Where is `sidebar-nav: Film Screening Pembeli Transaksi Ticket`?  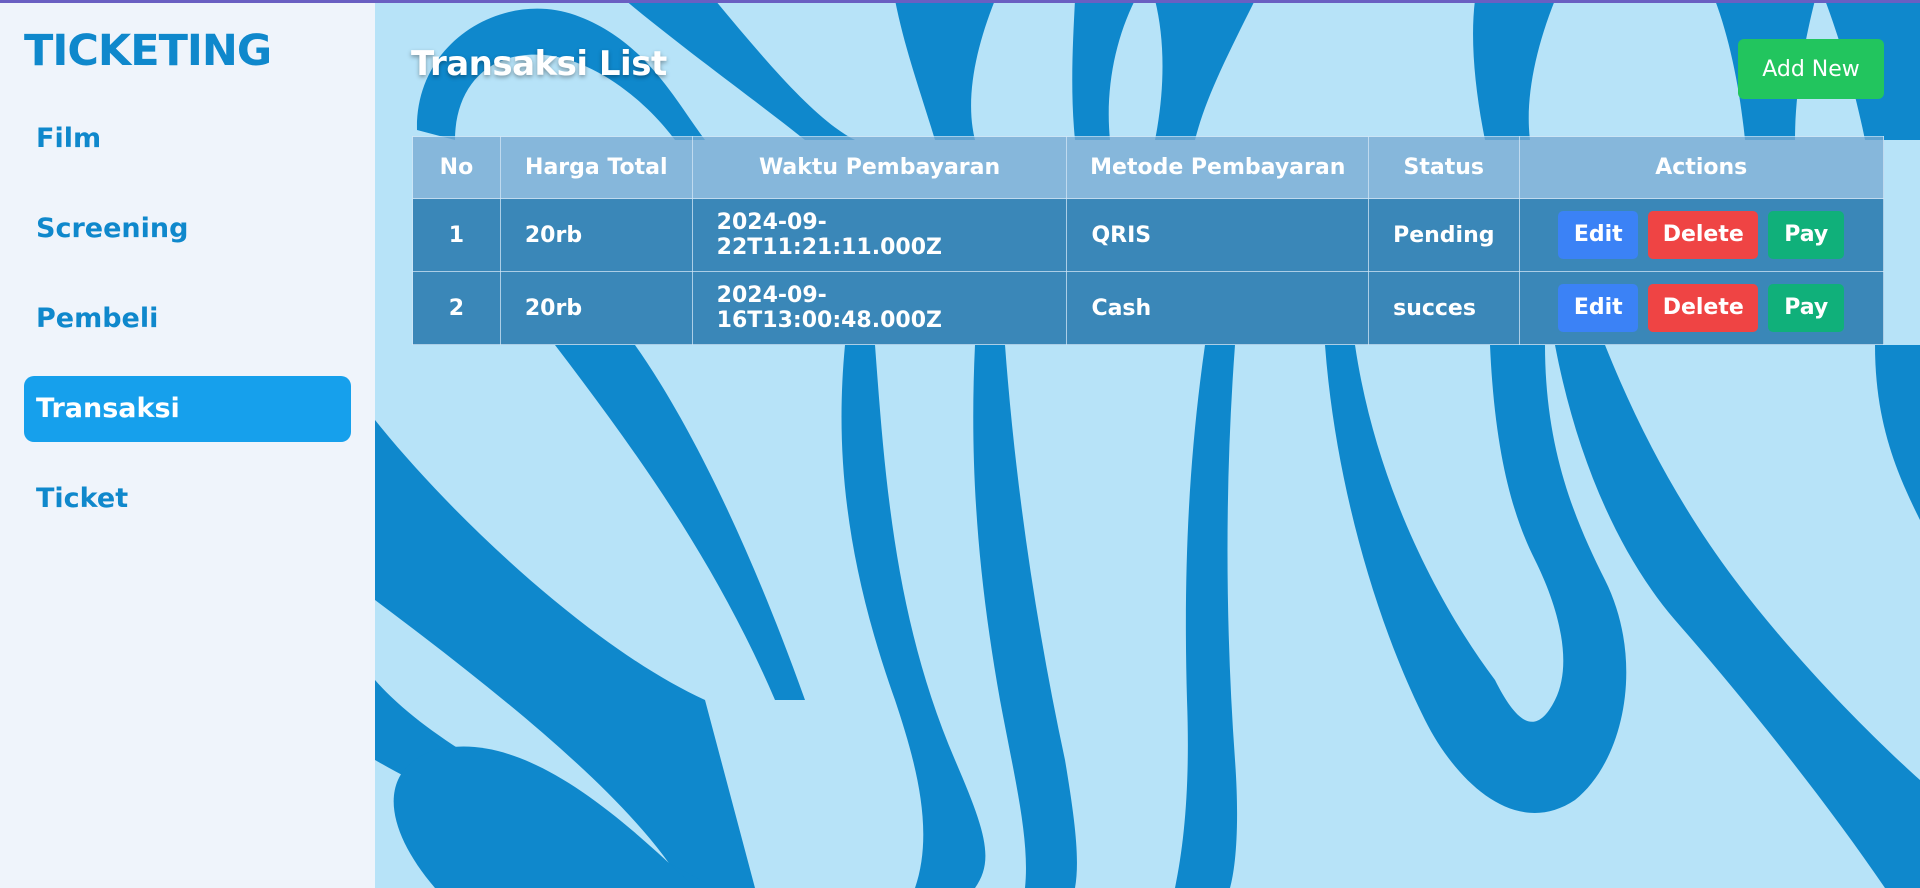
sidebar-nav: Film Screening Pembeli Transaksi Ticket is located at coordinates (187, 331).